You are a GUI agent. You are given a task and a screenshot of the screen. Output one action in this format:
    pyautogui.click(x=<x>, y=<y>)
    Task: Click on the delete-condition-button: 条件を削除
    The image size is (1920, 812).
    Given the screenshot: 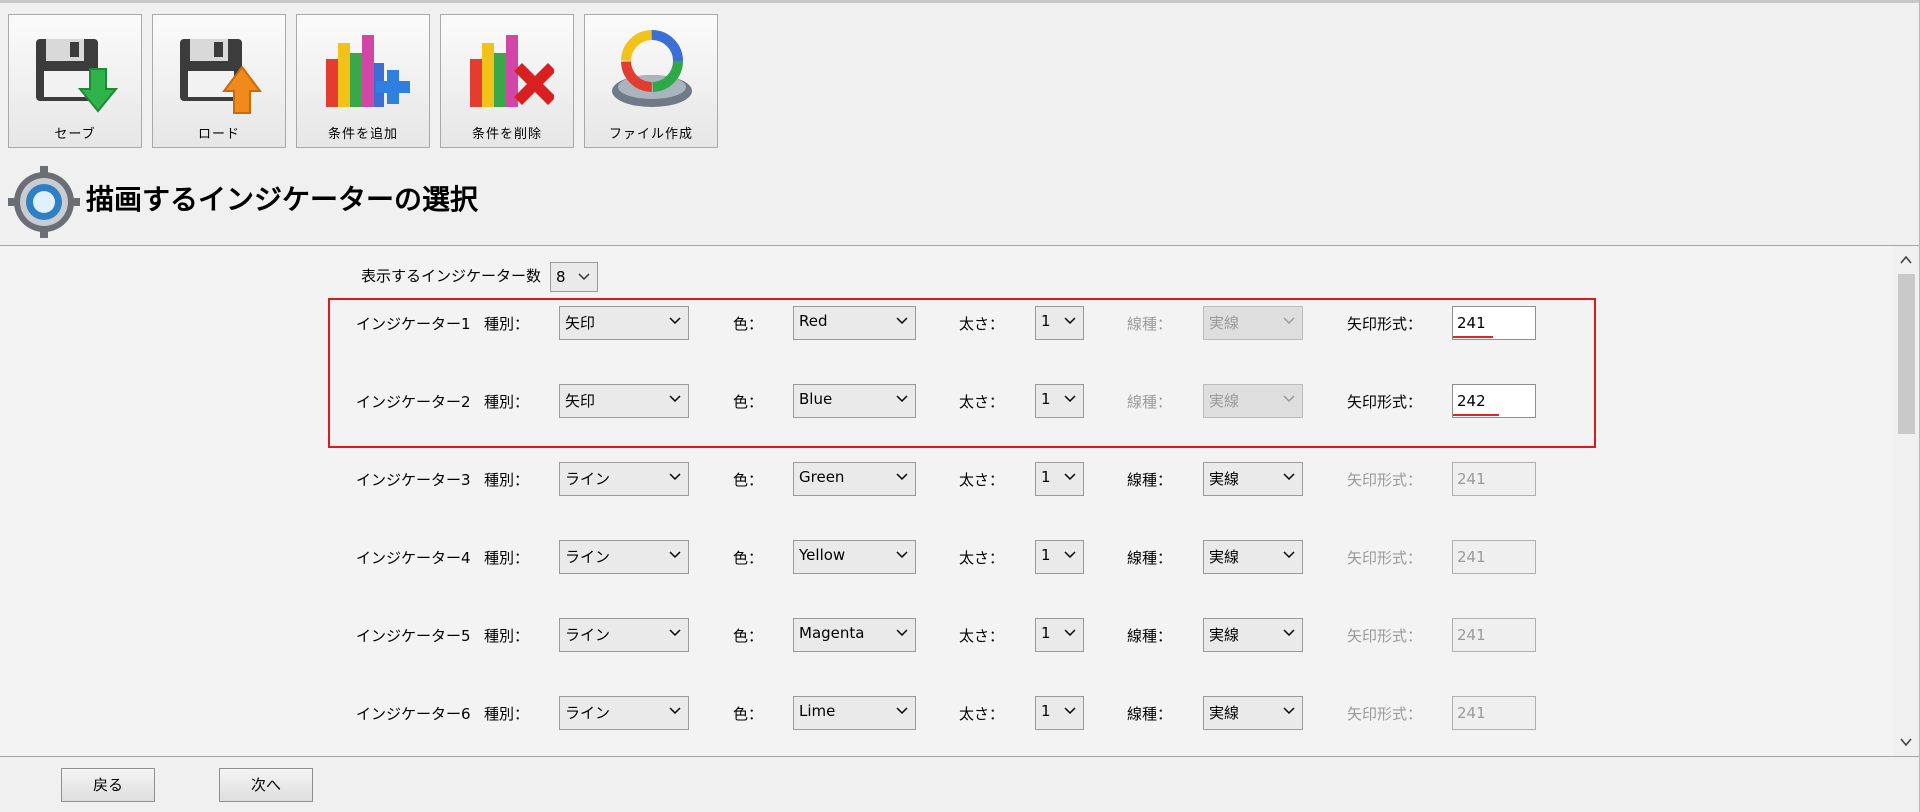 What is the action you would take?
    pyautogui.click(x=507, y=81)
    